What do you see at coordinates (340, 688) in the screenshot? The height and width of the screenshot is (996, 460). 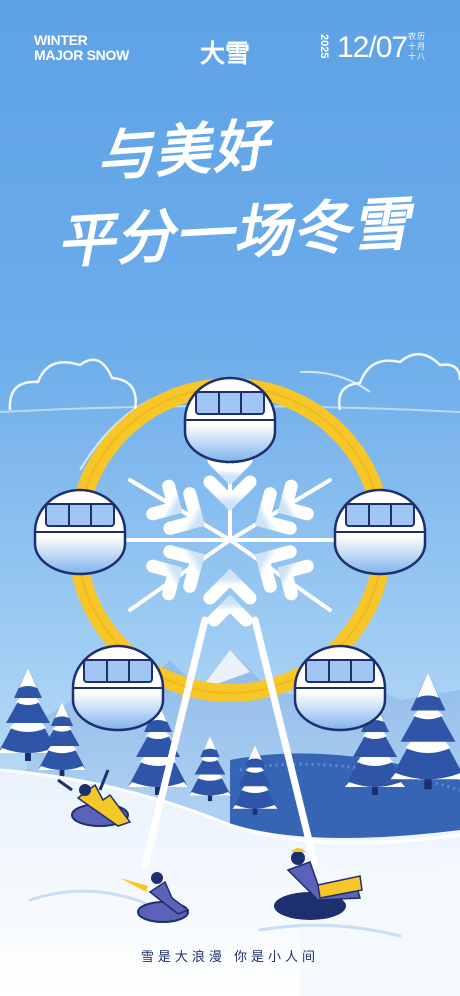 I see `cabin-bottom-right` at bounding box center [340, 688].